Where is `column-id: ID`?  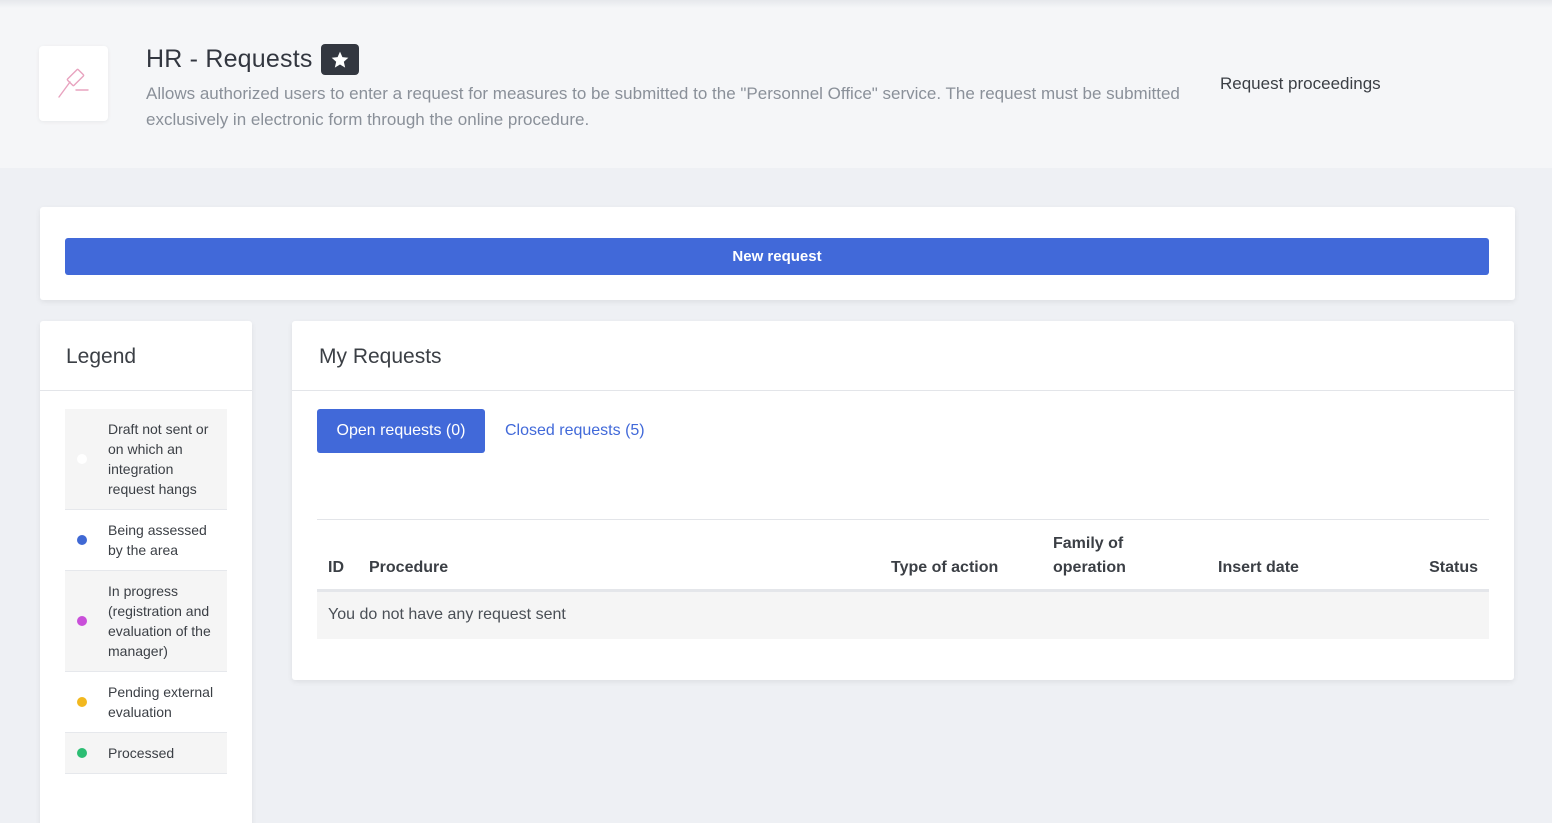 column-id: ID is located at coordinates (336, 568).